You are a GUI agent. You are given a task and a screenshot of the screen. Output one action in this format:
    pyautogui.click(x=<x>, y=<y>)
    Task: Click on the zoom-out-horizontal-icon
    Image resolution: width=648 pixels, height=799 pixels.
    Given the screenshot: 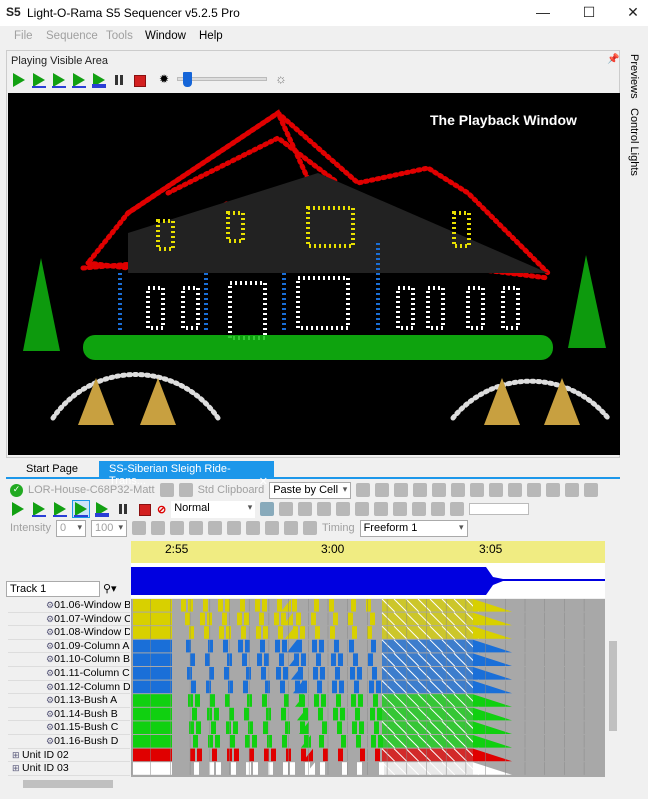 What is the action you would take?
    pyautogui.click(x=591, y=490)
    